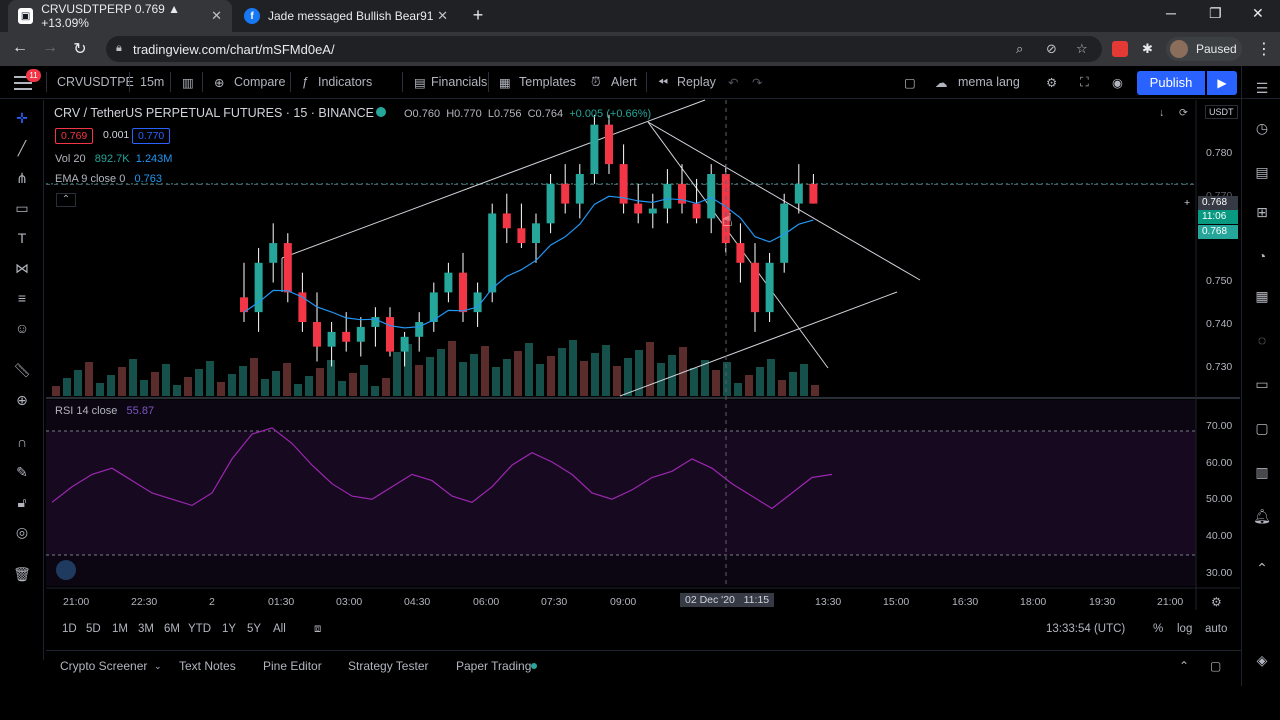 Image resolution: width=1280 pixels, height=720 pixels. What do you see at coordinates (1216, 629) in the screenshot?
I see `auto-scale-toggle: auto` at bounding box center [1216, 629].